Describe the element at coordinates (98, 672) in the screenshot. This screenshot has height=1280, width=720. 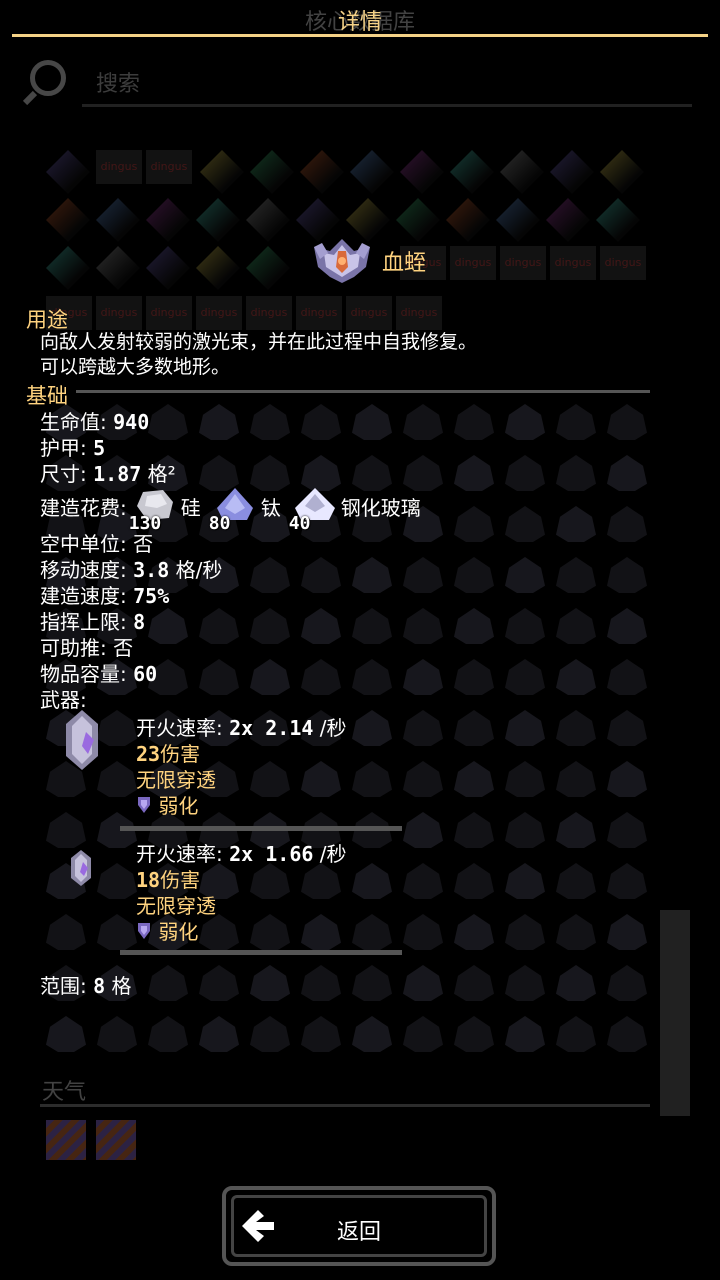
I see `stat-capacity: 物品容量: 60` at that location.